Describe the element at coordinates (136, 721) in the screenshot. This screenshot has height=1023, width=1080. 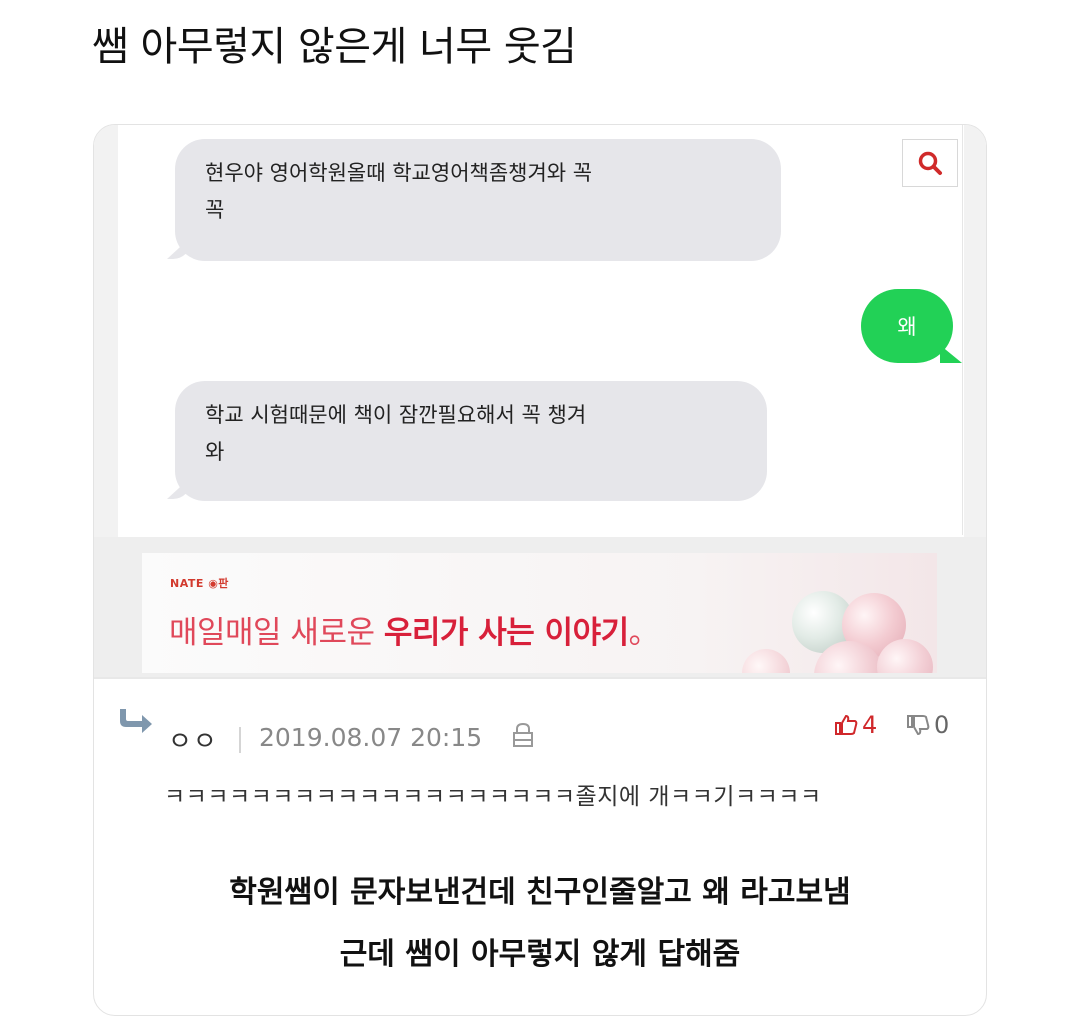
I see `reply-arrow-icon` at that location.